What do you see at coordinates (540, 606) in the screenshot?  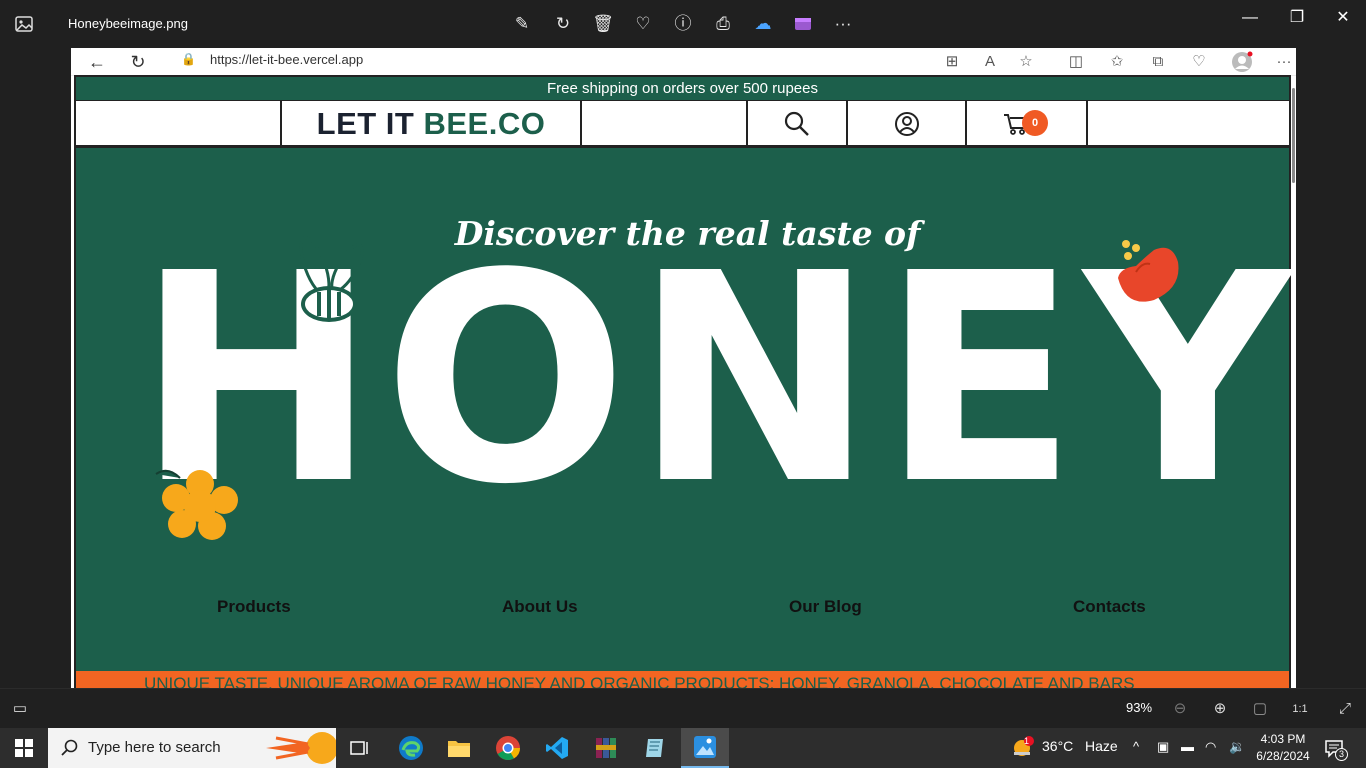 I see `nav-about-us: About Us` at bounding box center [540, 606].